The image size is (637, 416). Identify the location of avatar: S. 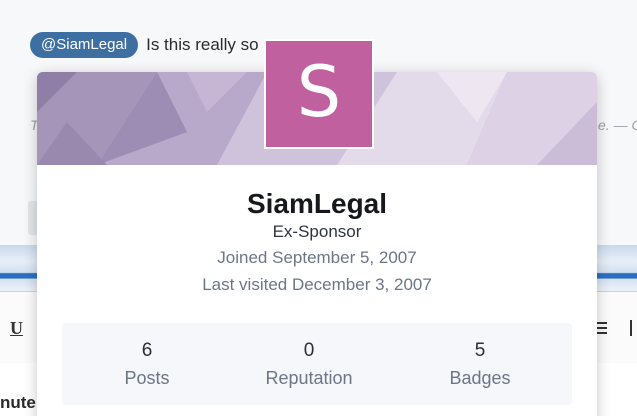
(319, 94).